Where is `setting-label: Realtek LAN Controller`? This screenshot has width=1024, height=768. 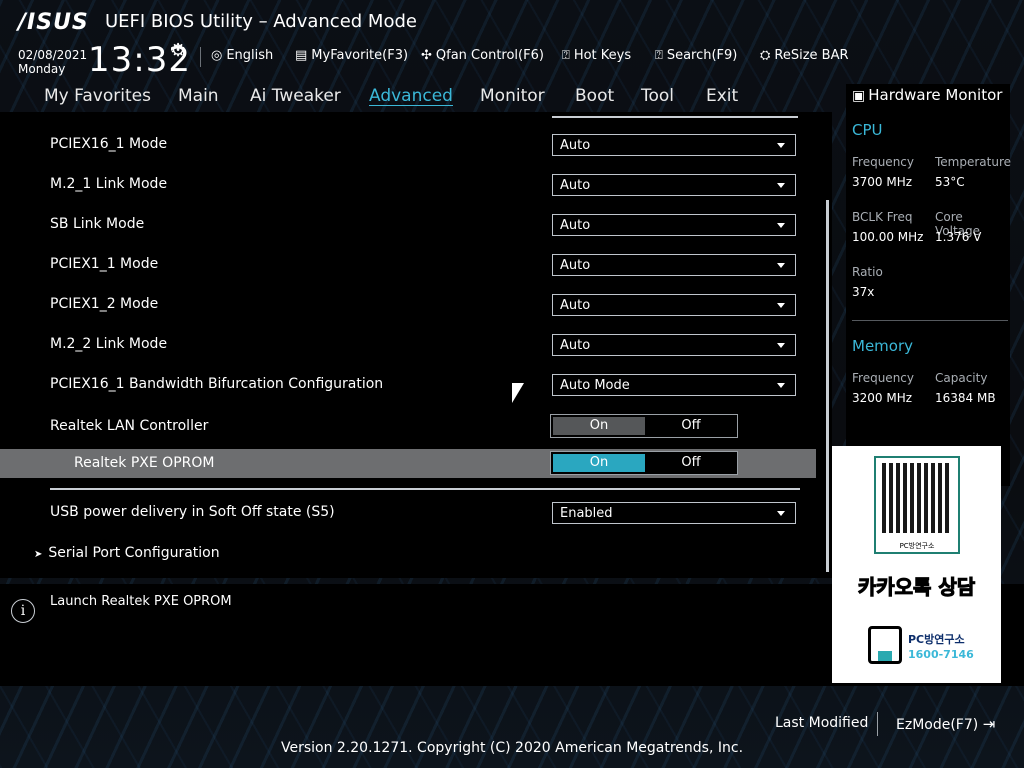 setting-label: Realtek LAN Controller is located at coordinates (129, 426).